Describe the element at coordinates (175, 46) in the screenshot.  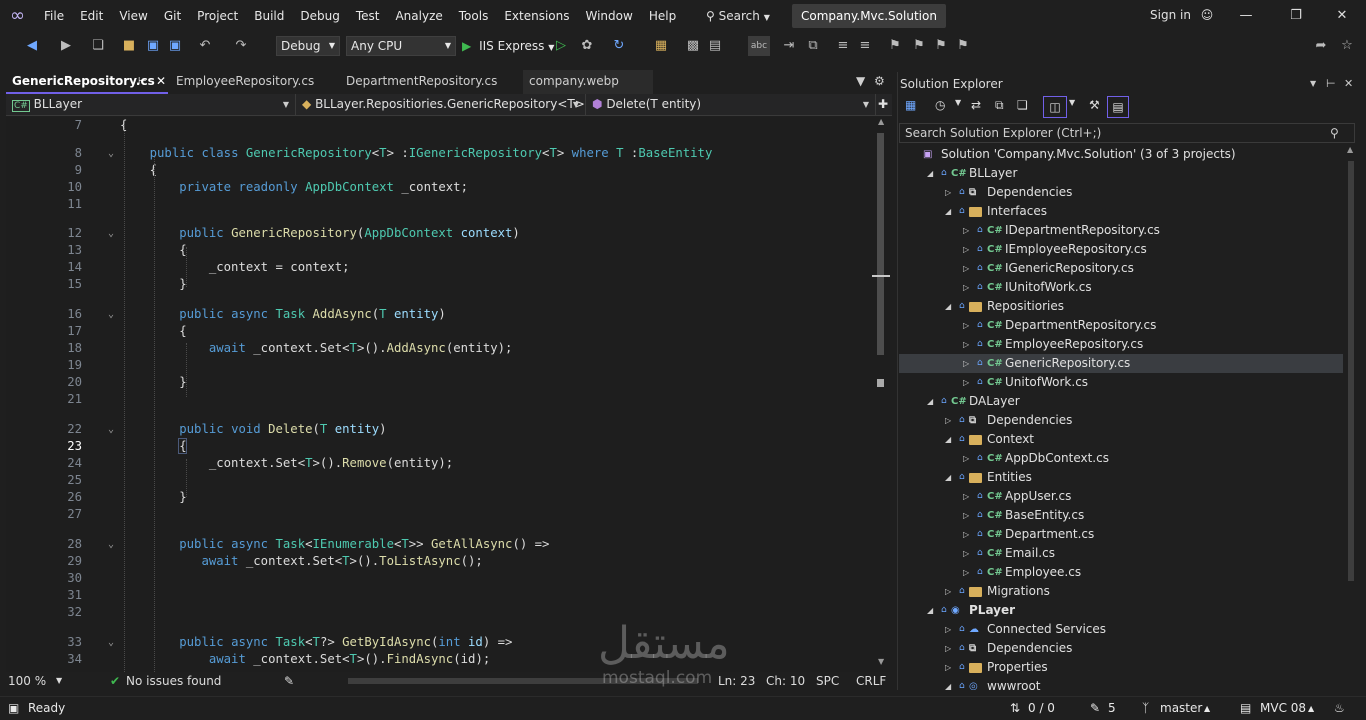
I see `save-all-icon: ▣` at that location.